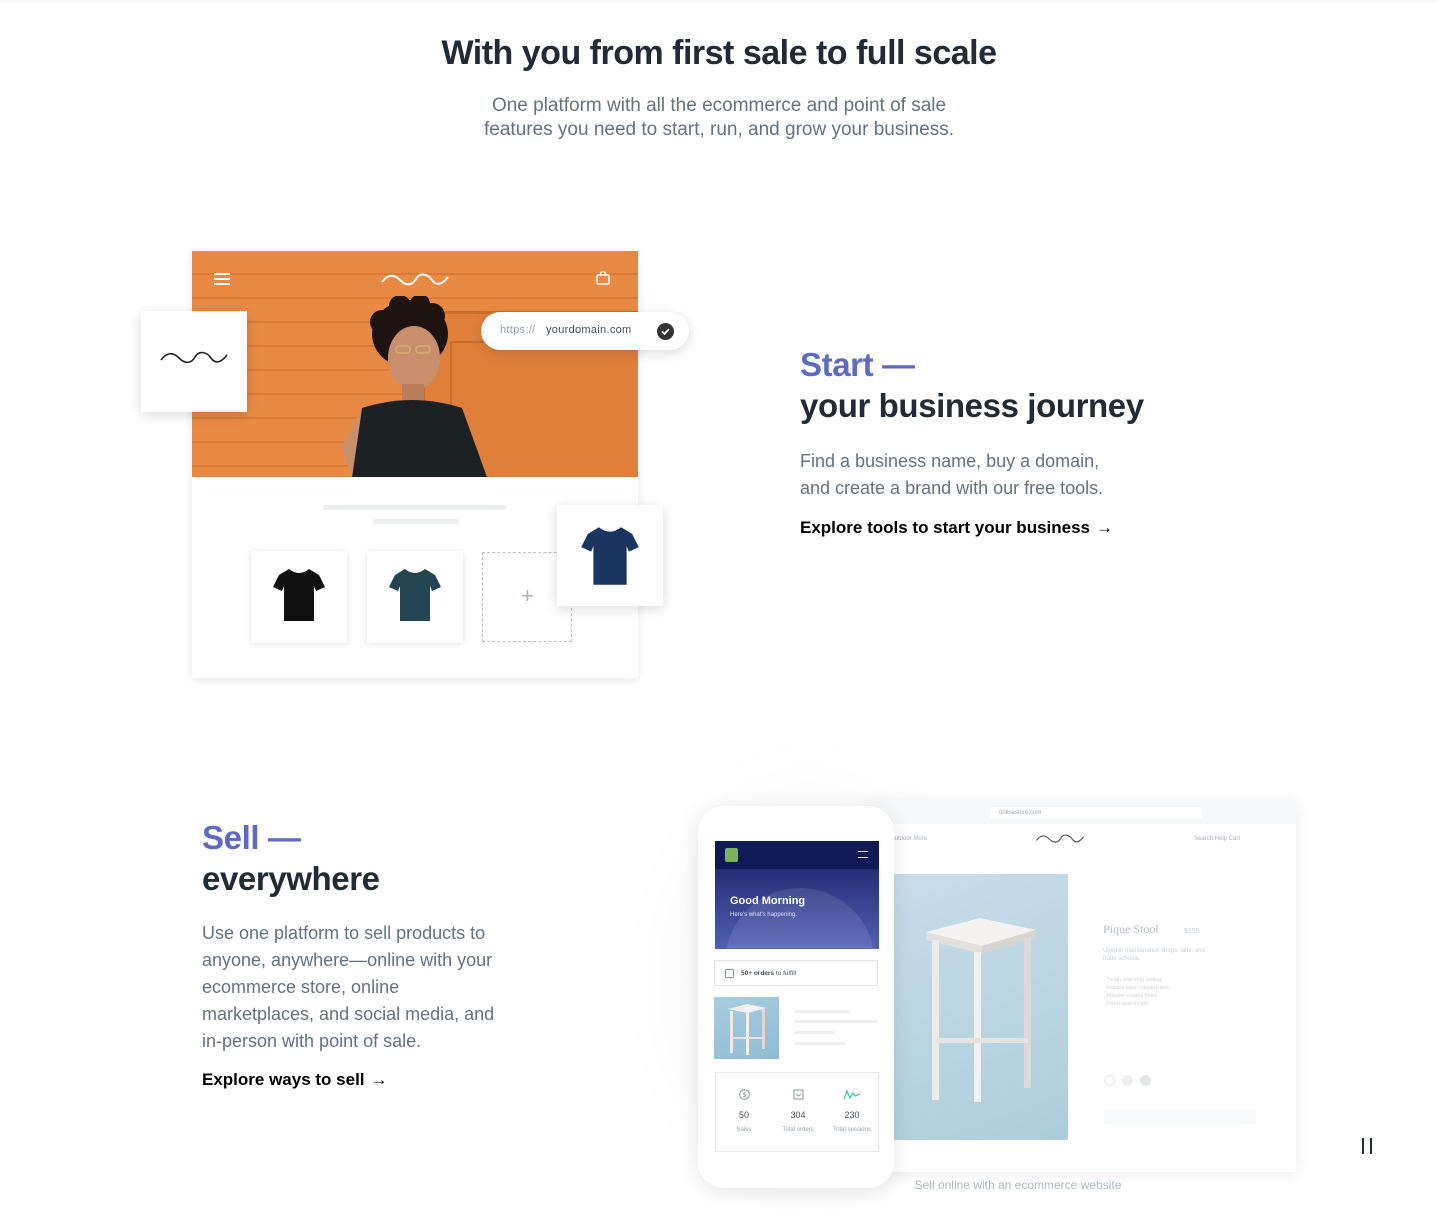 This screenshot has height=1228, width=1438. Describe the element at coordinates (1131, 929) in the screenshot. I see `product-name: Pique Stool` at that location.